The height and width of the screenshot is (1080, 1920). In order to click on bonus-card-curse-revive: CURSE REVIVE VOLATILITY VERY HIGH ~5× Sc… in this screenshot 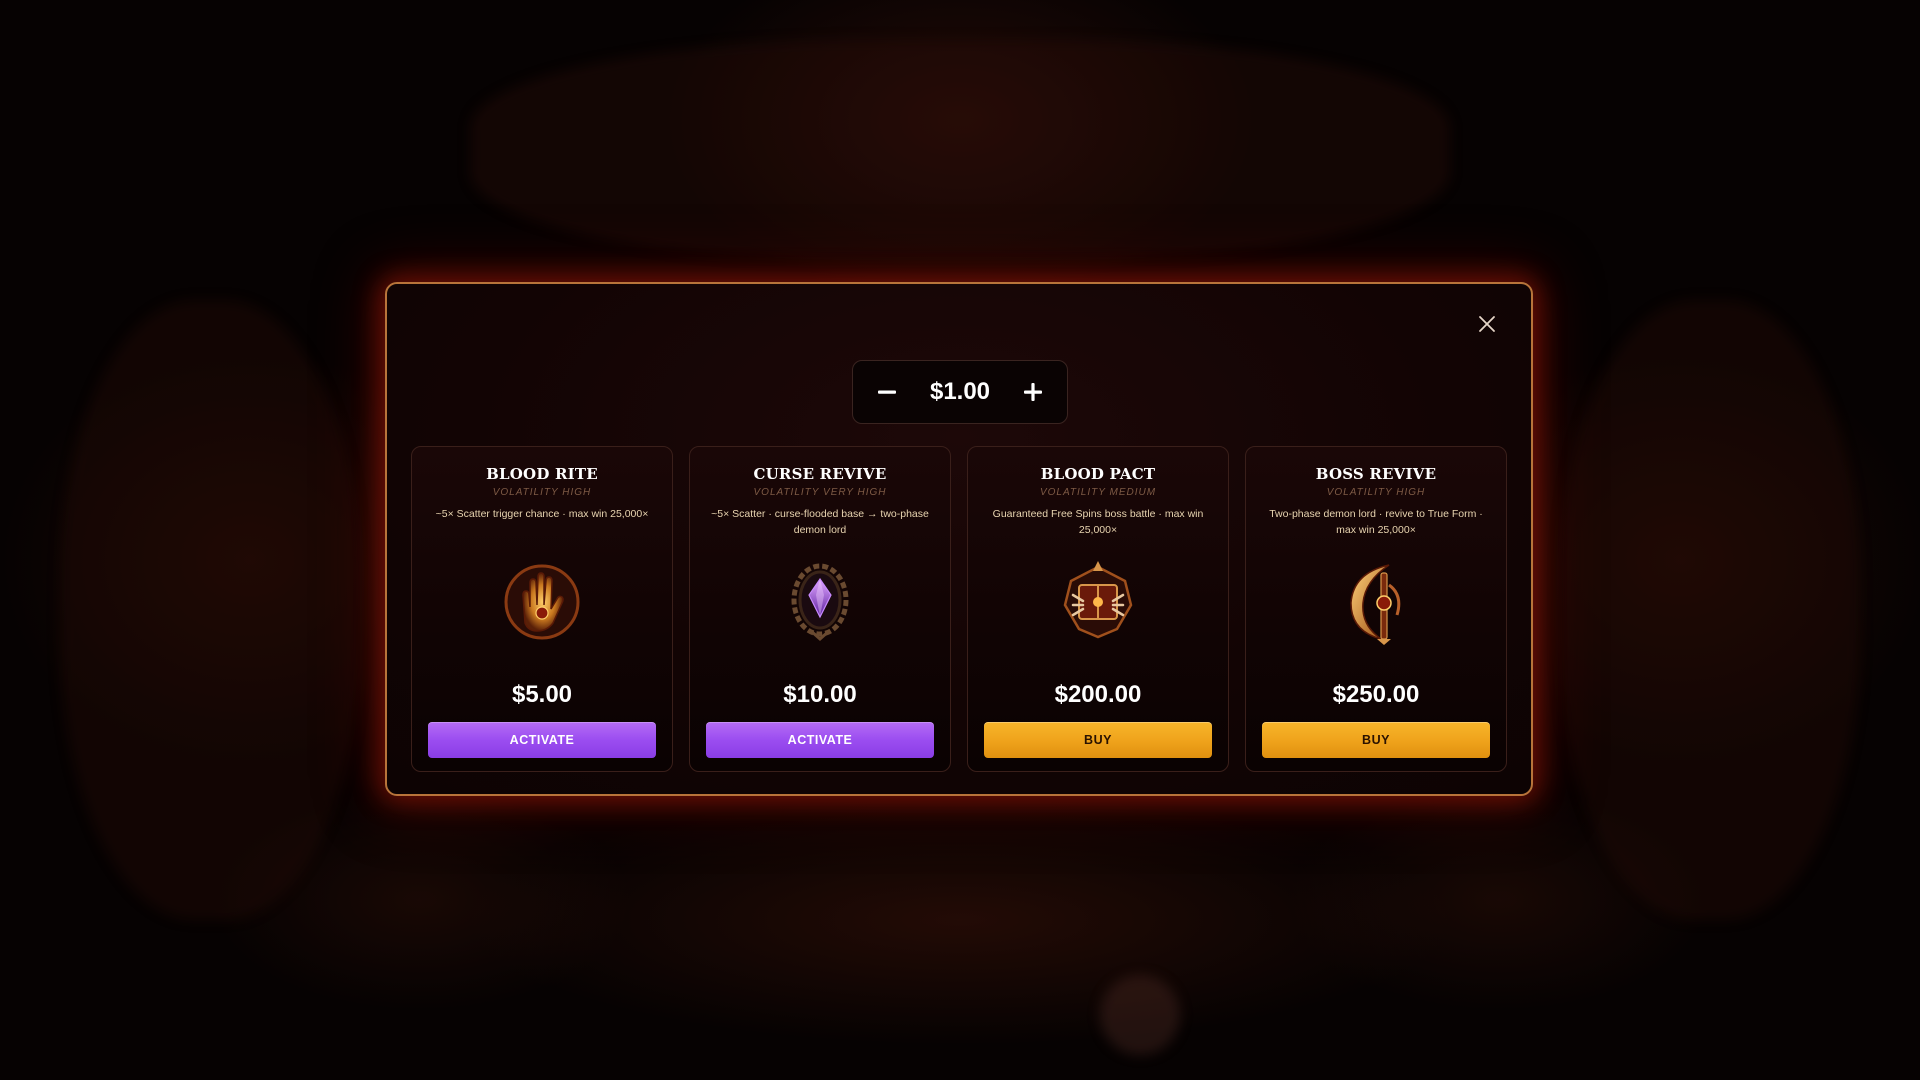, I will do `click(820, 609)`.